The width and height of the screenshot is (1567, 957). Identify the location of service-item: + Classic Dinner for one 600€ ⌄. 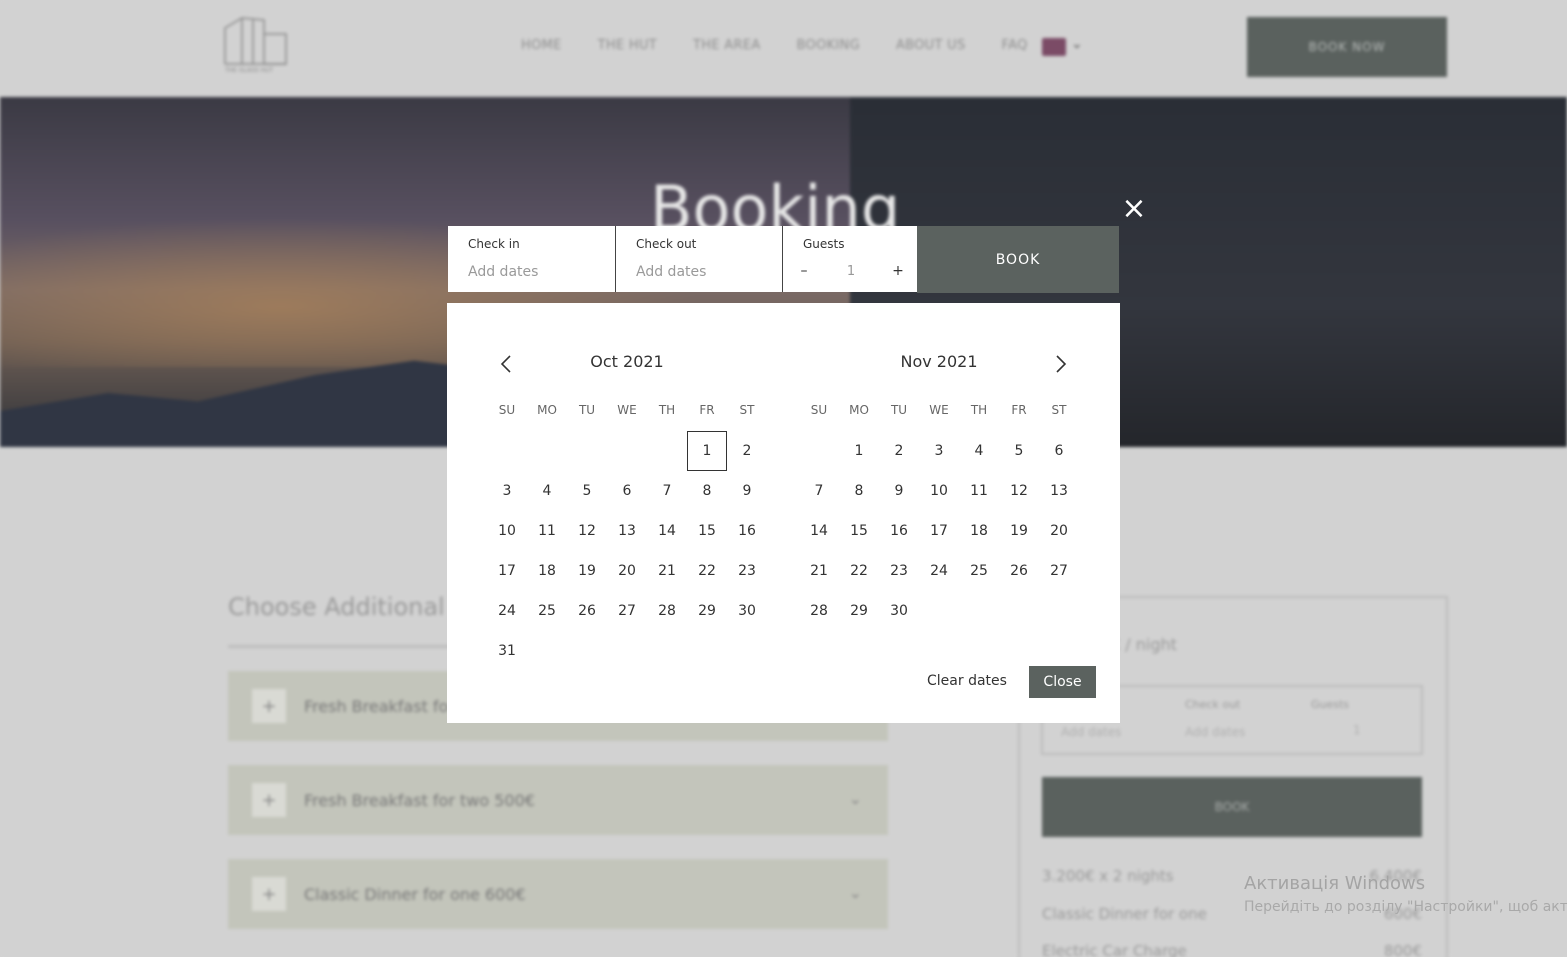
(558, 894).